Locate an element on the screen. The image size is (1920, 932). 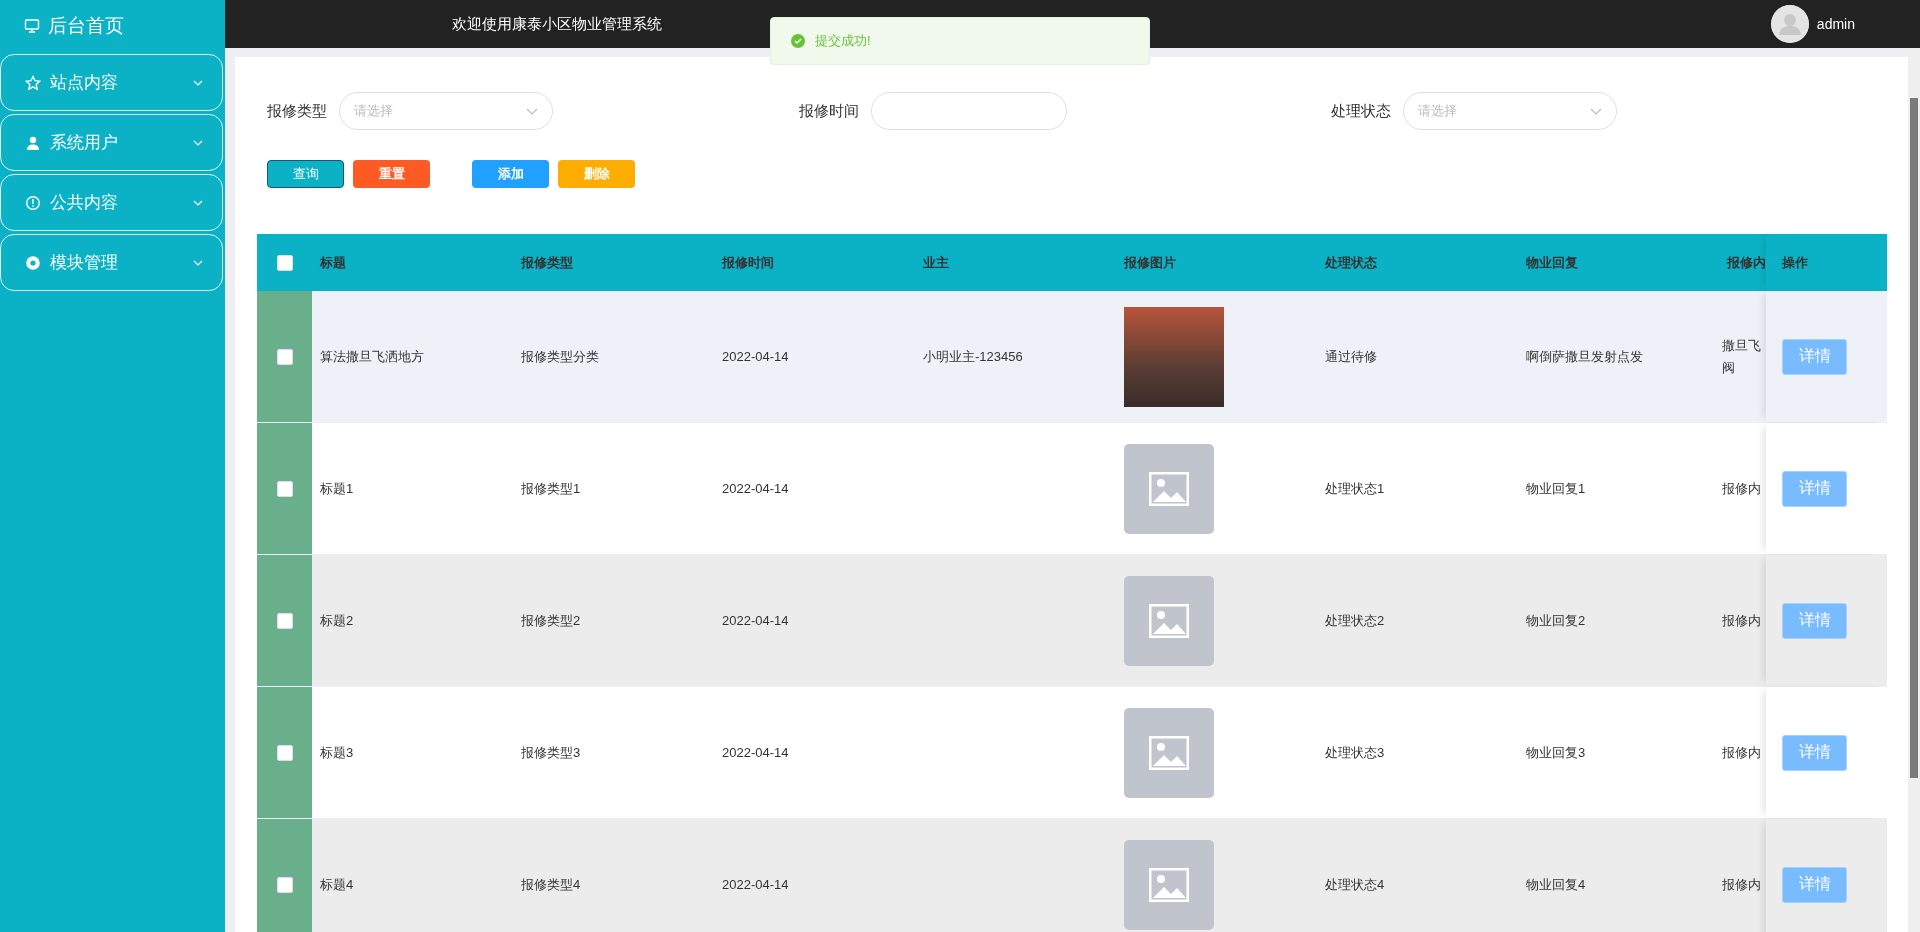
column-header: 处理状态 is located at coordinates (1351, 262).